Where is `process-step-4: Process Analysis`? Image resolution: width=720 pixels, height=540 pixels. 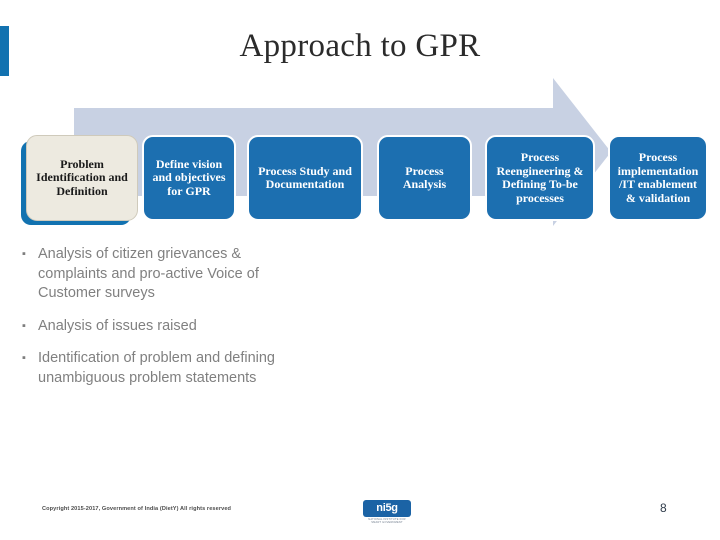
process-step-4: Process Analysis is located at coordinates (424, 178).